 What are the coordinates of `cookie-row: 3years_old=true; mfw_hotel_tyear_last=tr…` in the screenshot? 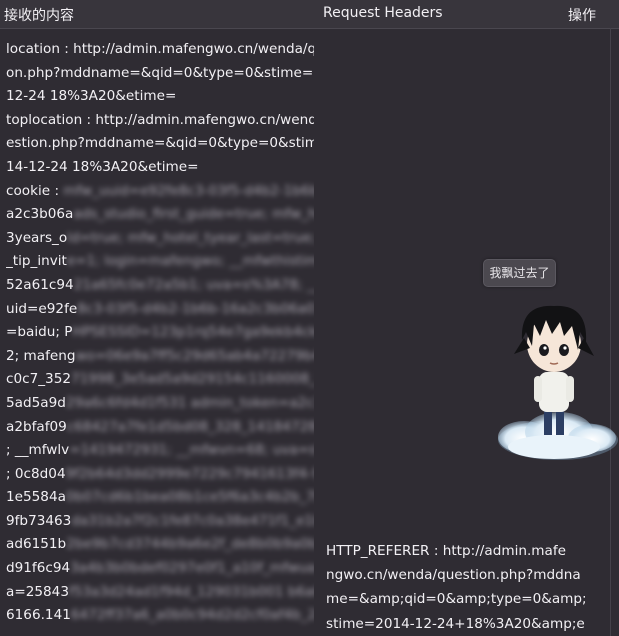 It's located at (160, 239).